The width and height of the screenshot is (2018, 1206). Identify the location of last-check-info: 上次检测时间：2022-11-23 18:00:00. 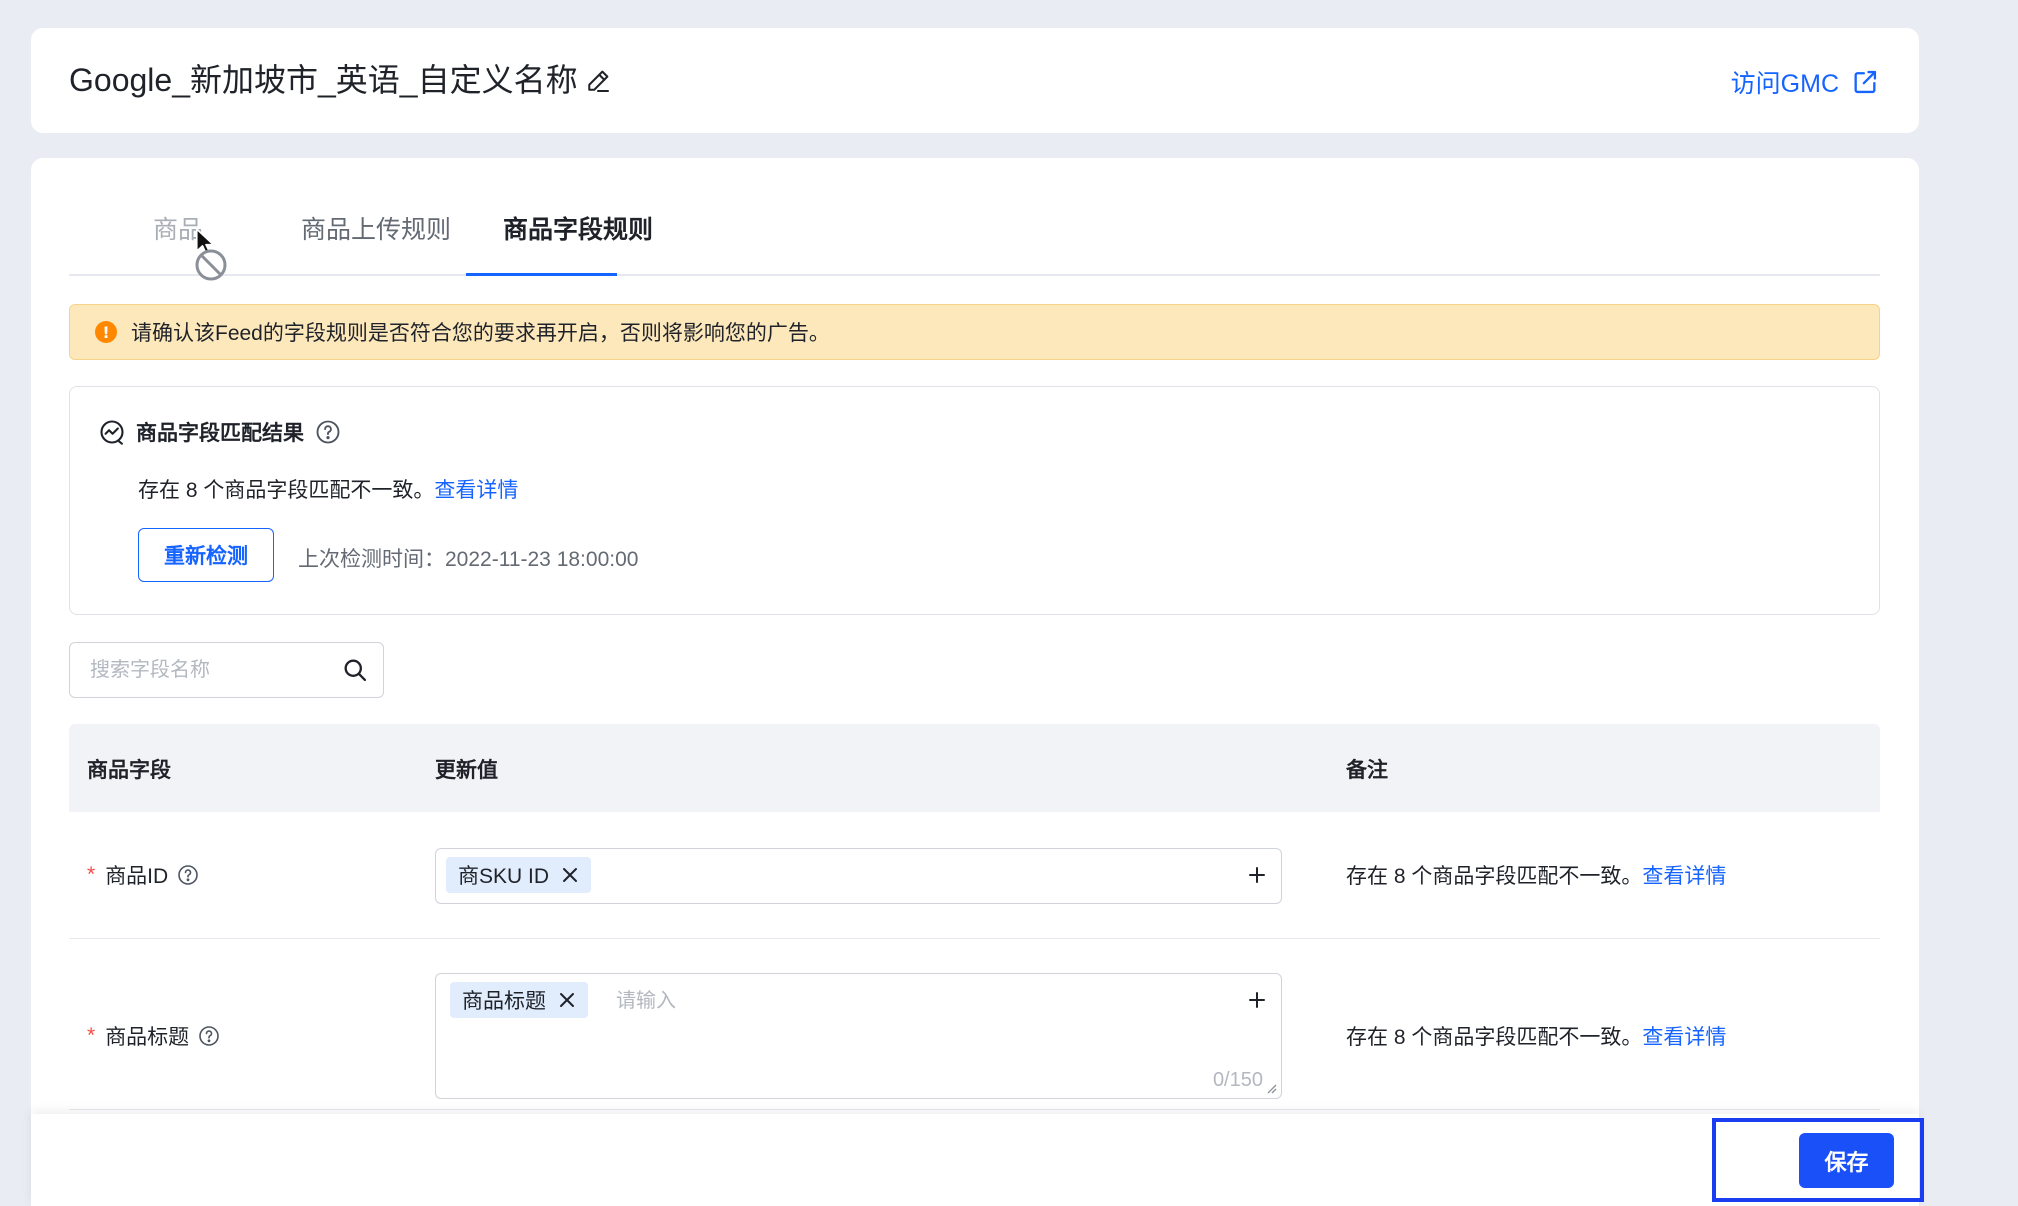
(468, 558).